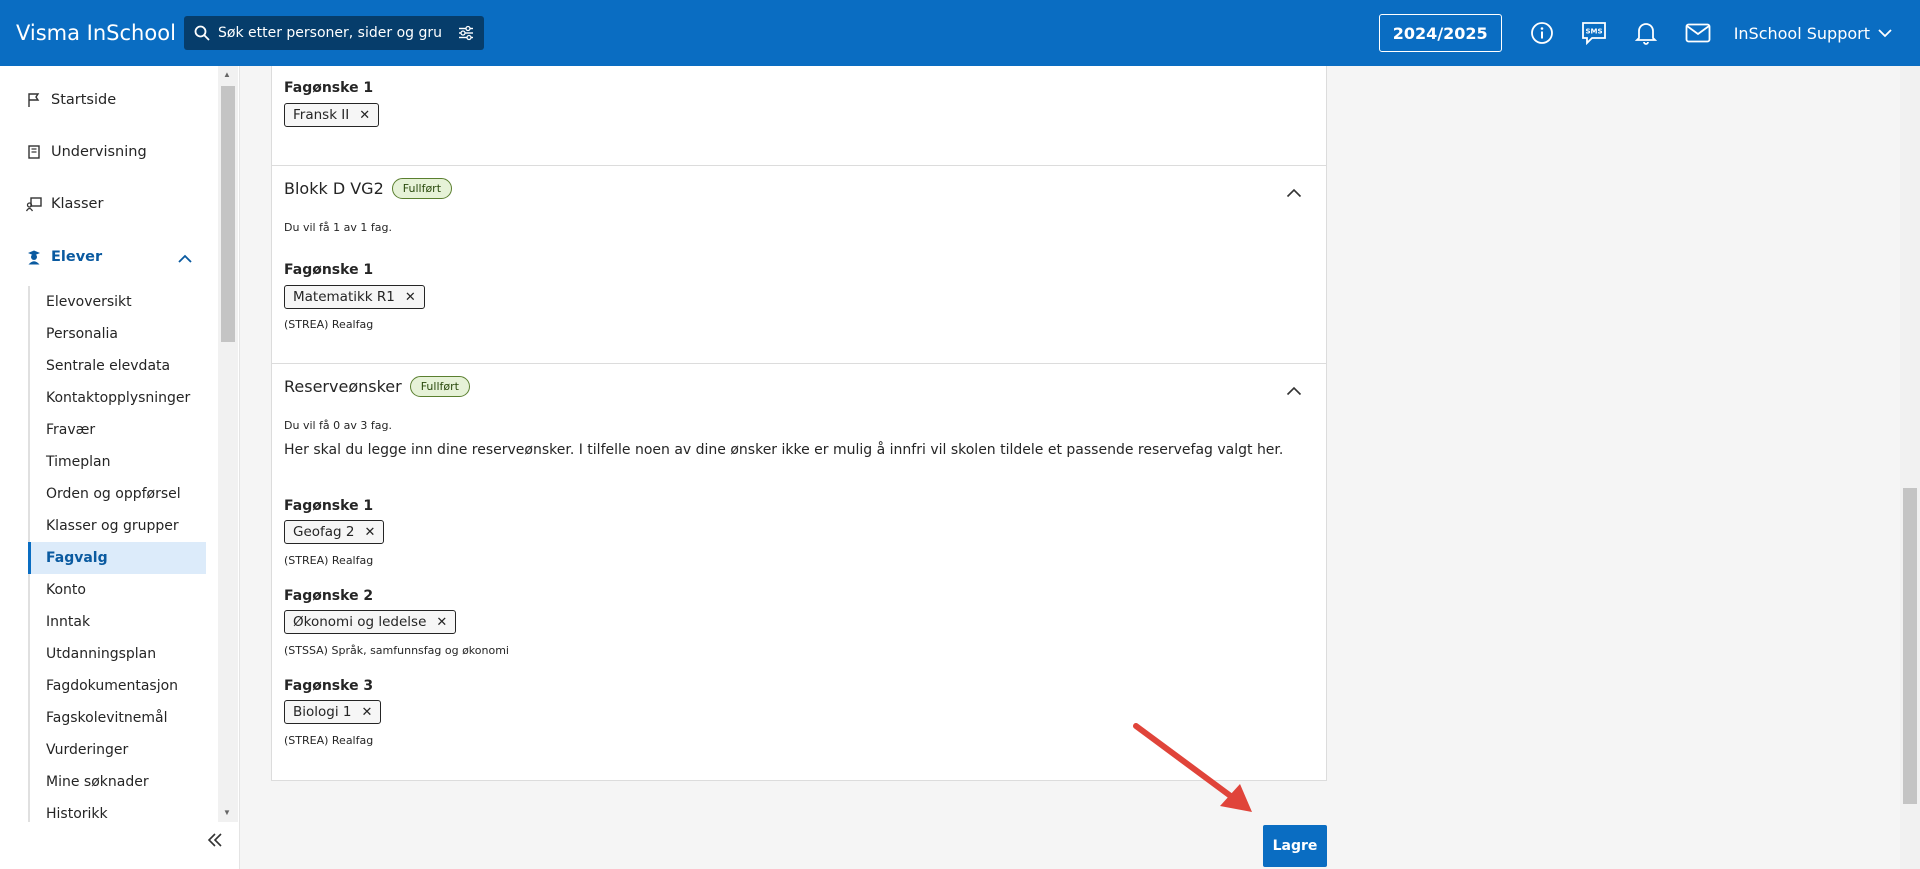 This screenshot has height=869, width=1920. I want to click on section-info: Du vil få 0 av 3 fag., so click(338, 425).